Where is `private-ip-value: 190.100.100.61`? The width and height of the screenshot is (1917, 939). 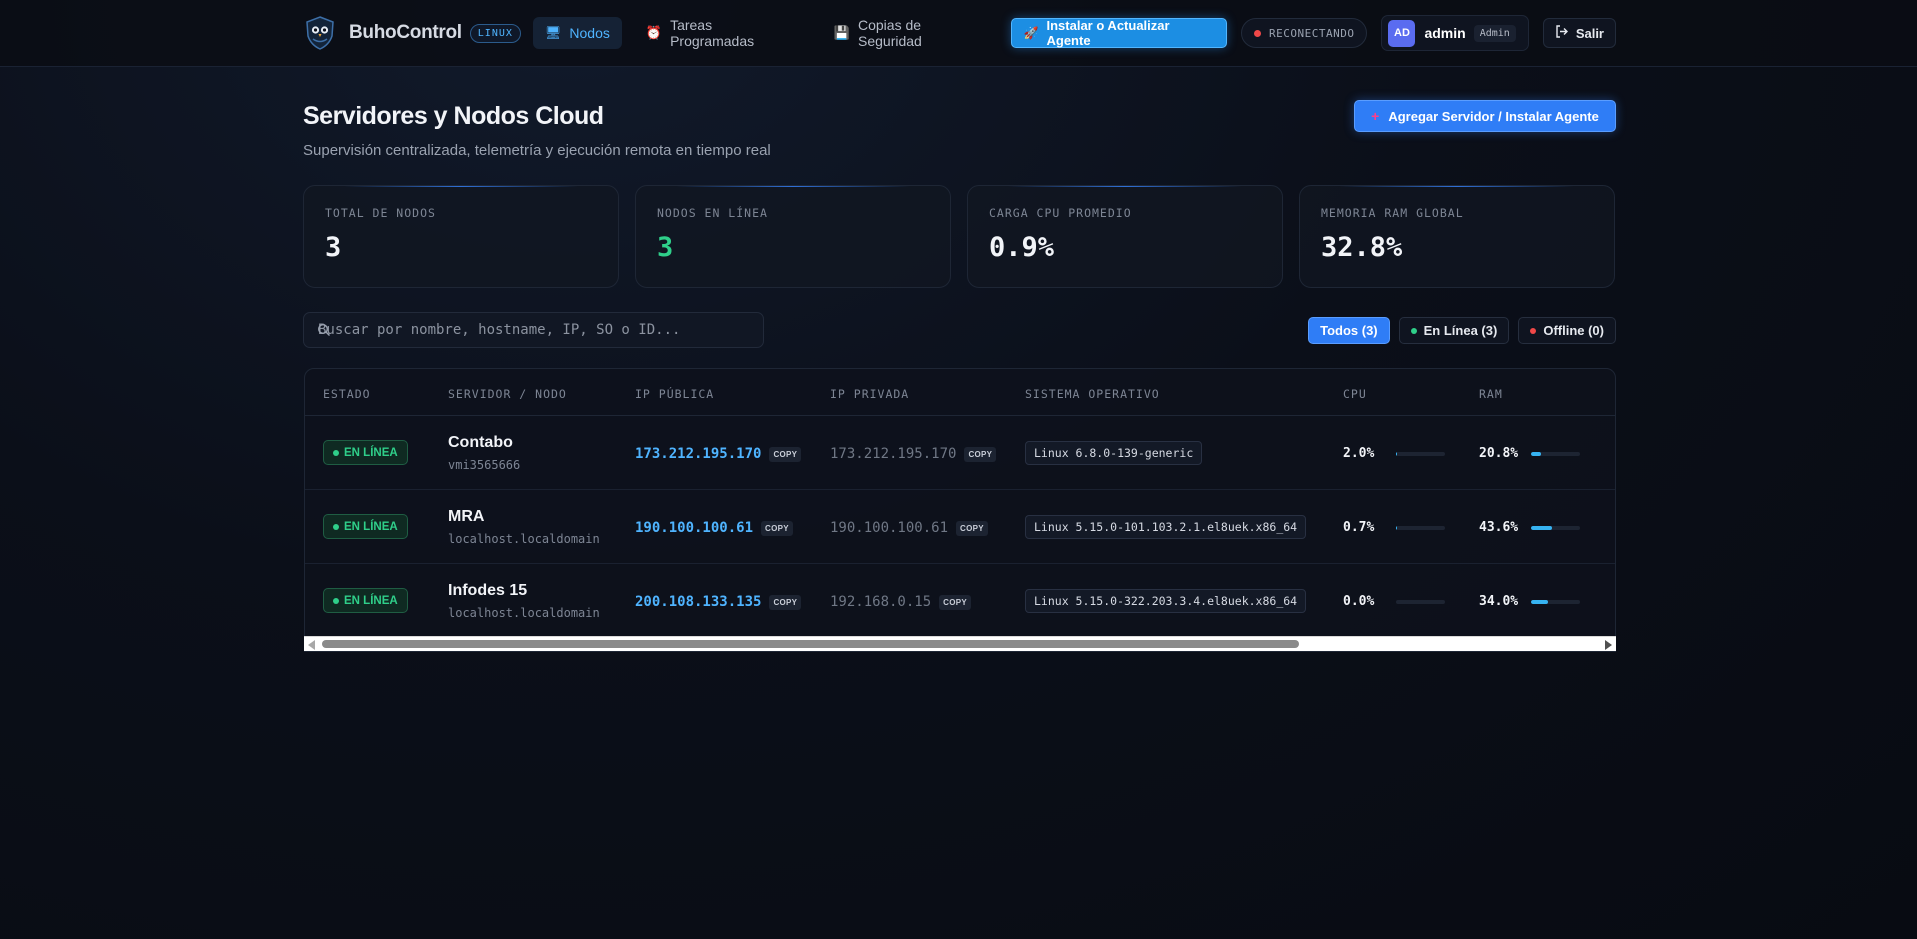 private-ip-value: 190.100.100.61 is located at coordinates (889, 528).